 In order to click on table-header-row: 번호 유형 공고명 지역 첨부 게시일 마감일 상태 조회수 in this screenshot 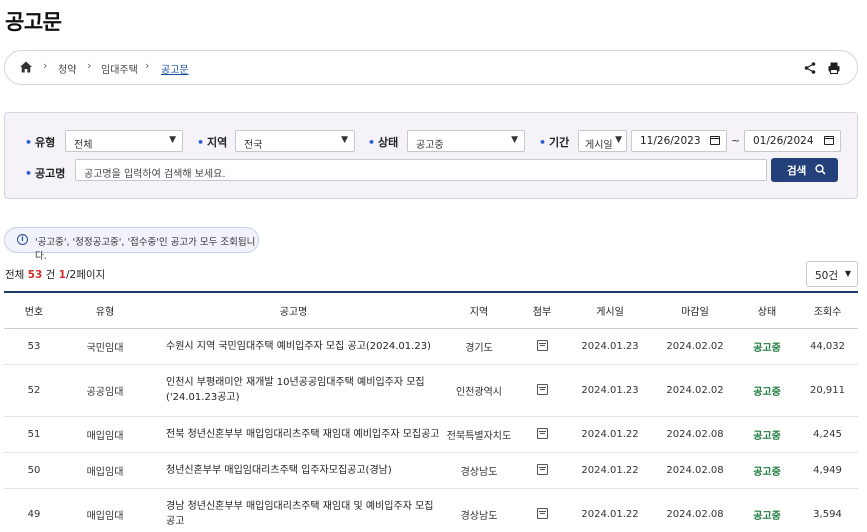, I will do `click(431, 310)`.